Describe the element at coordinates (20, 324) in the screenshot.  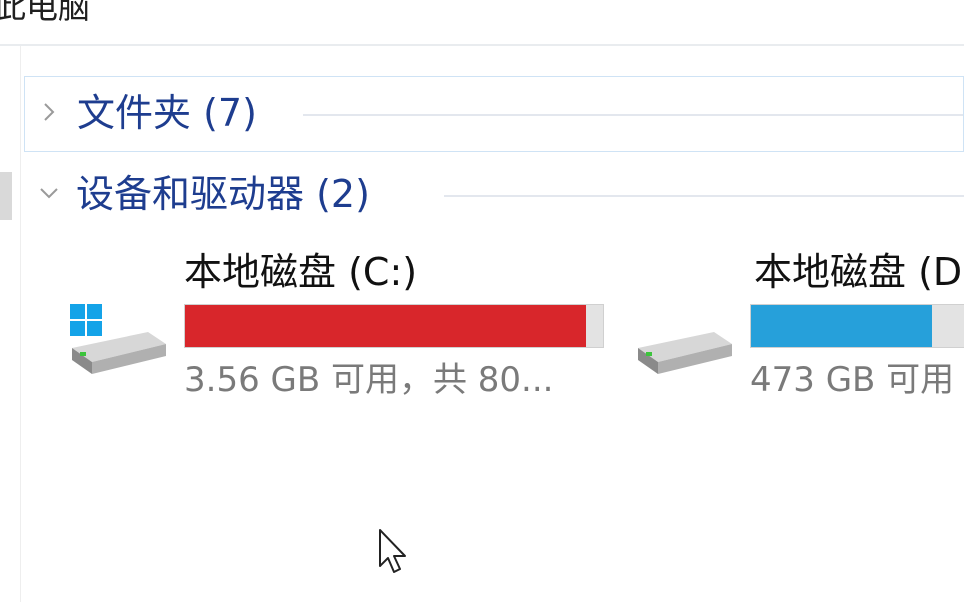
I see `content-left-border` at that location.